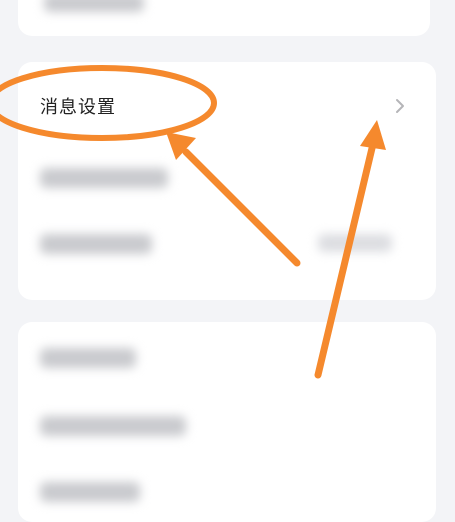 The width and height of the screenshot is (455, 522). I want to click on chevron-right-icon, so click(400, 106).